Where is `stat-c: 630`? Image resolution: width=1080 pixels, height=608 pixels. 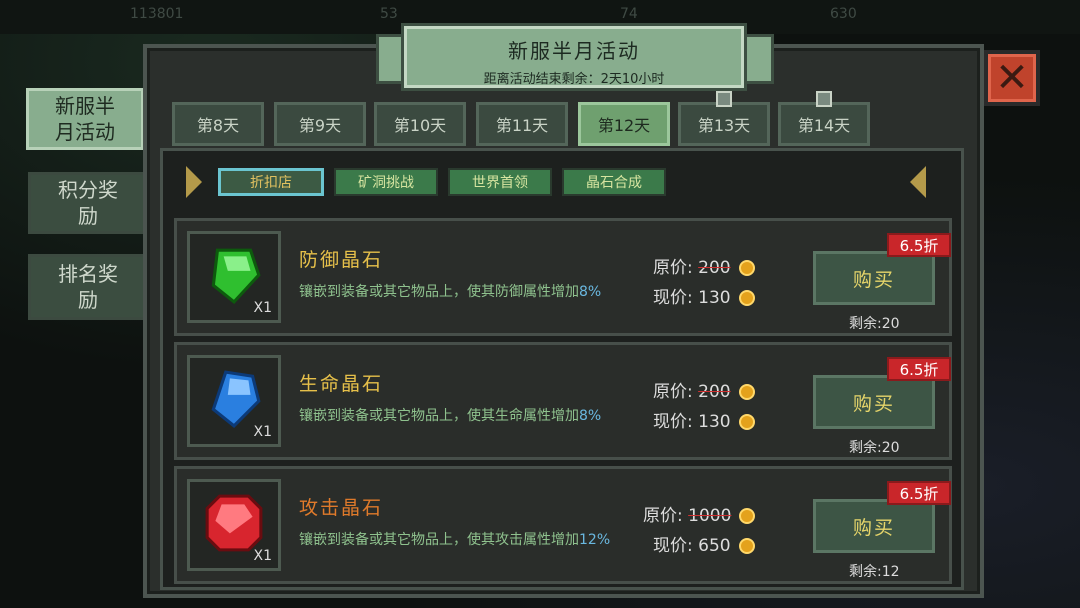
stat-c: 630 is located at coordinates (843, 14).